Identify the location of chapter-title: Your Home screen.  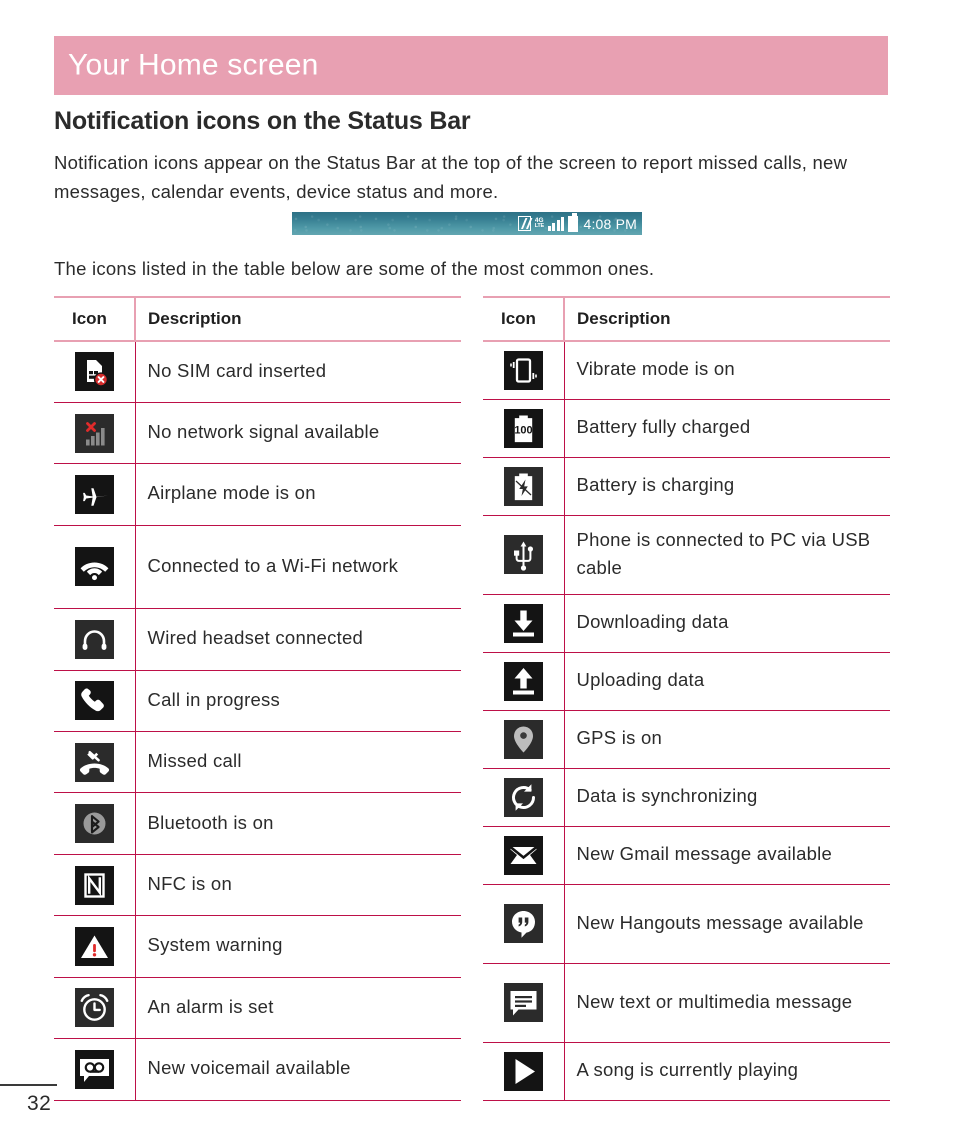
(193, 64).